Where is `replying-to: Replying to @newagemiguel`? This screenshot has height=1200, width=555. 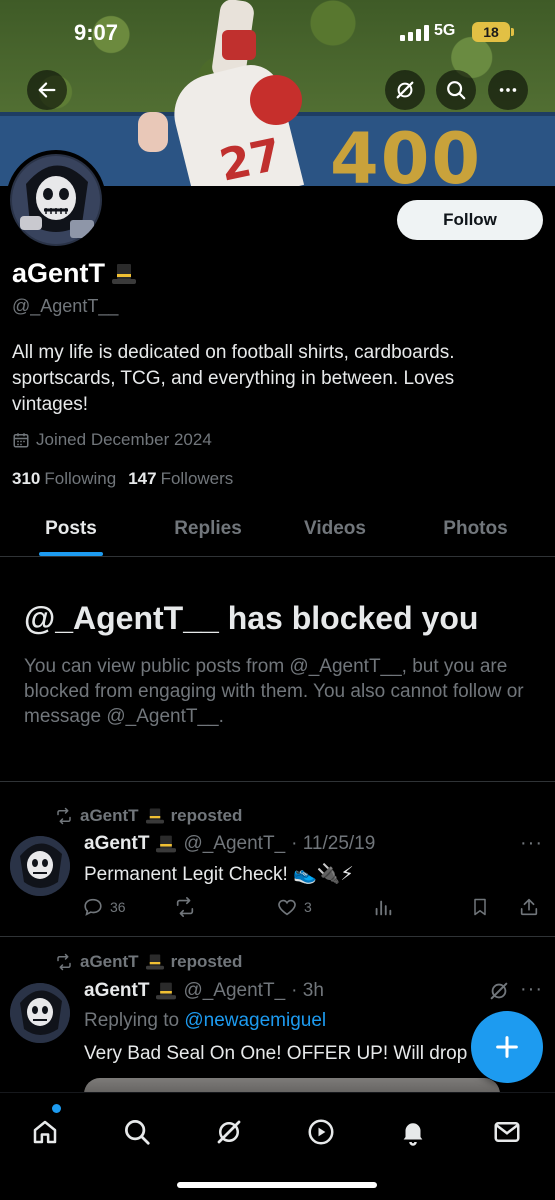
replying-to: Replying to @newagemiguel is located at coordinates (205, 1021).